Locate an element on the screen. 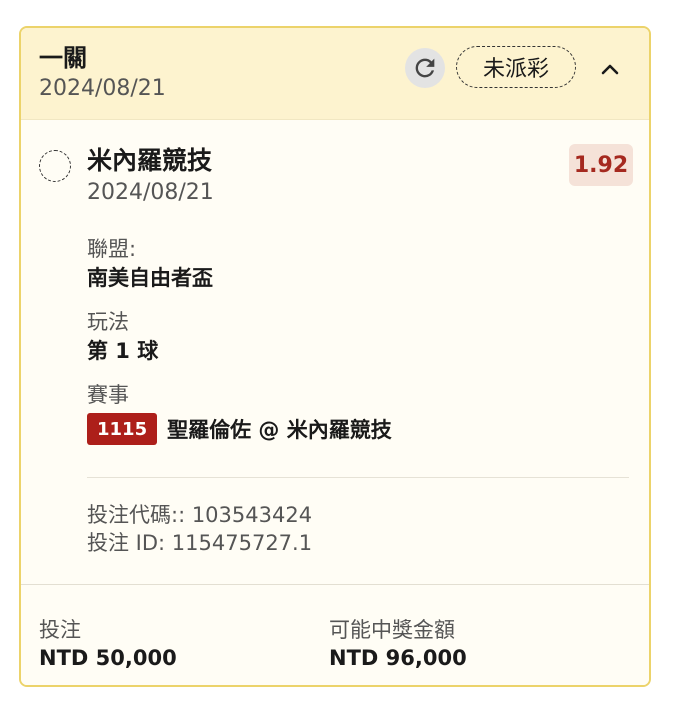  bet-slip-header: 一關 2024/08/21 未派彩 is located at coordinates (335, 74).